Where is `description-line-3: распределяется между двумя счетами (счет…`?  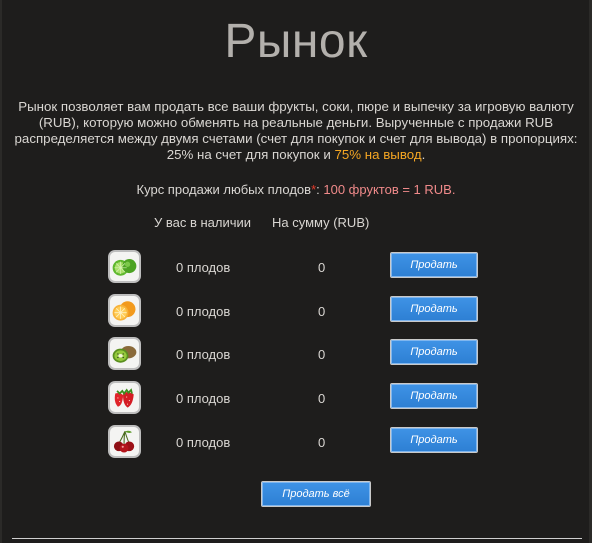
description-line-3: распределяется между двумя счетами (счет… is located at coordinates (296, 138).